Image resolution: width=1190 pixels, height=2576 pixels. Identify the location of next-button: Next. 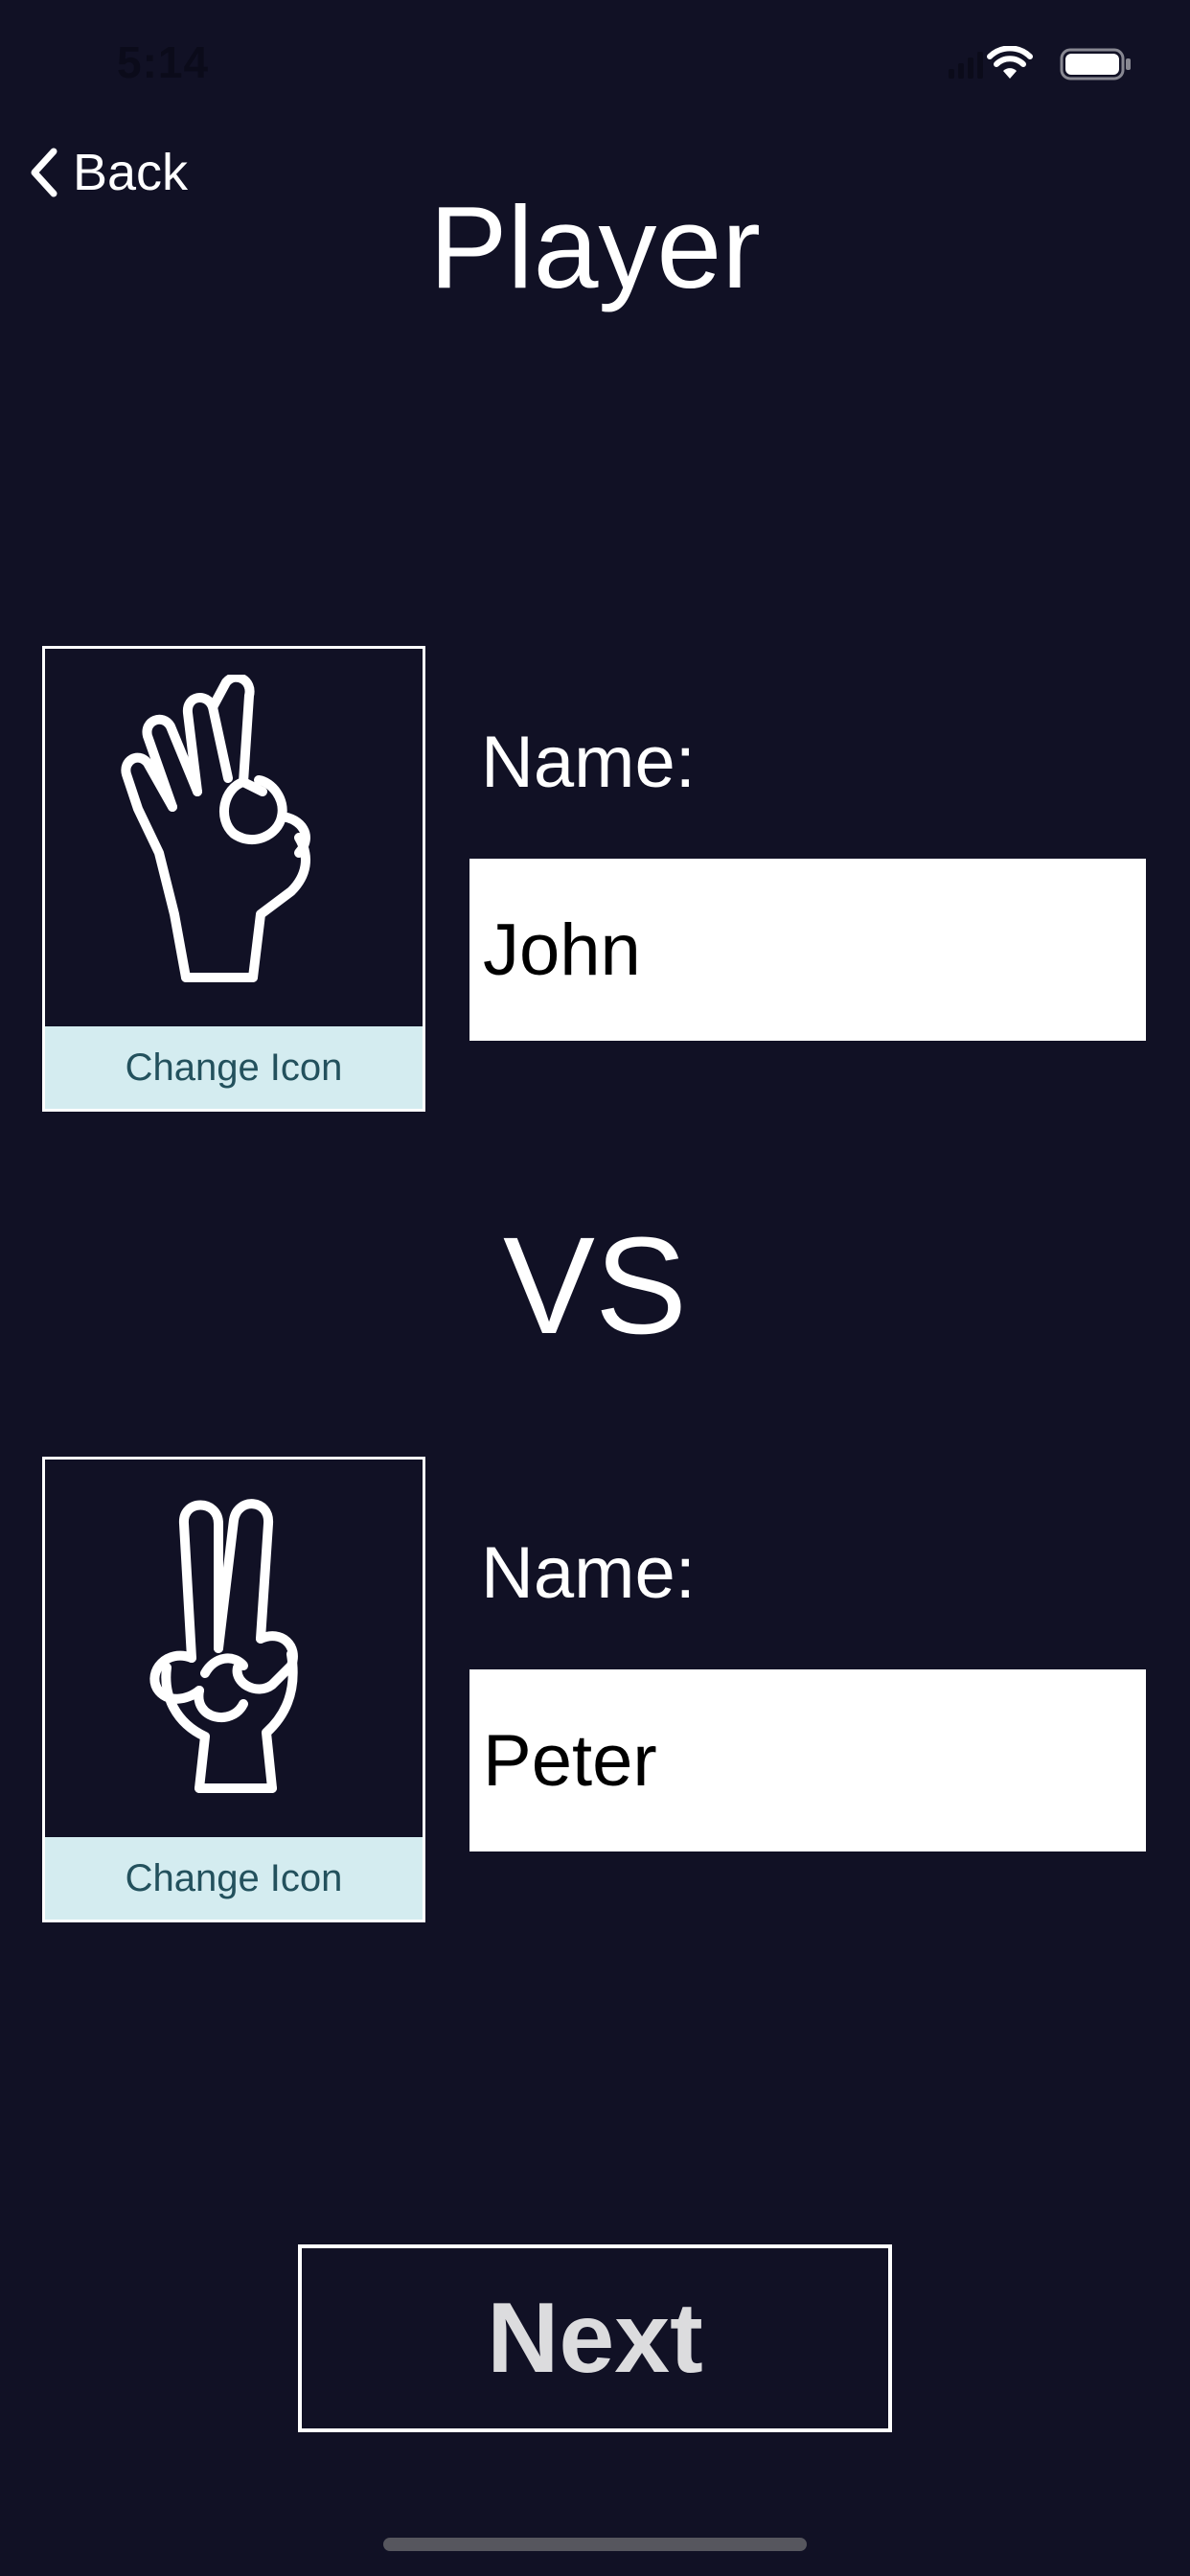
(595, 2338).